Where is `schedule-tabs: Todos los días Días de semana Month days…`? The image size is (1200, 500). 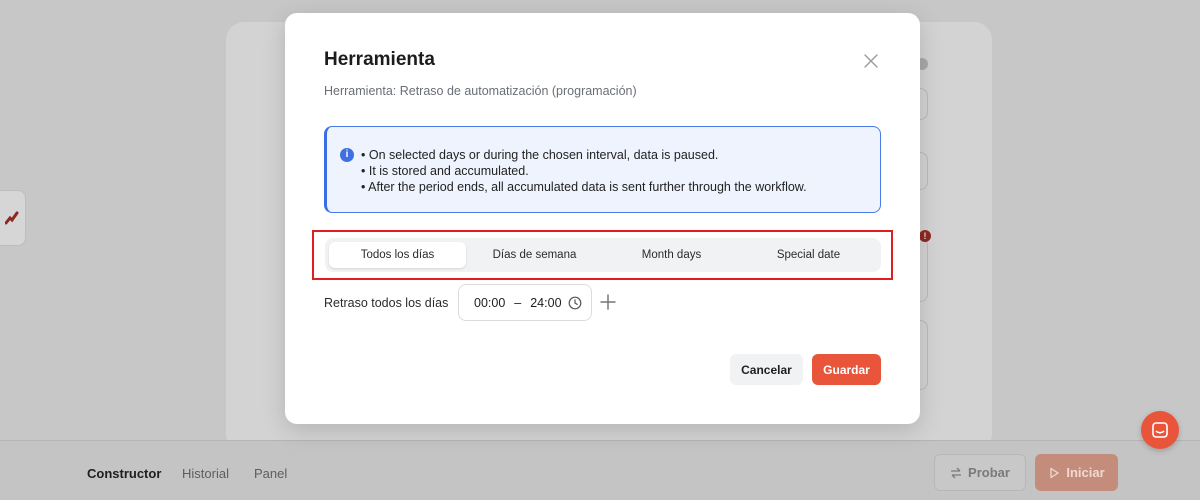 schedule-tabs: Todos los días Días de semana Month days… is located at coordinates (603, 255).